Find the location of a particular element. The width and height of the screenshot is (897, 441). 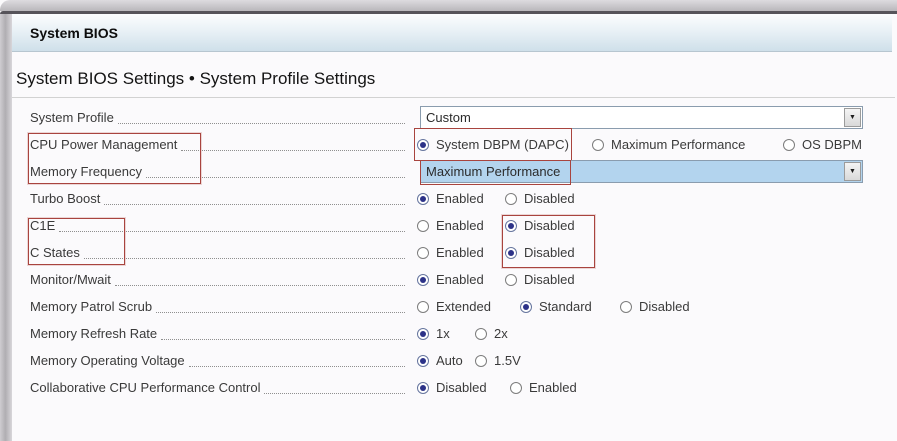

radio-option-turbo-boost-enabled: Enabled is located at coordinates (450, 198).